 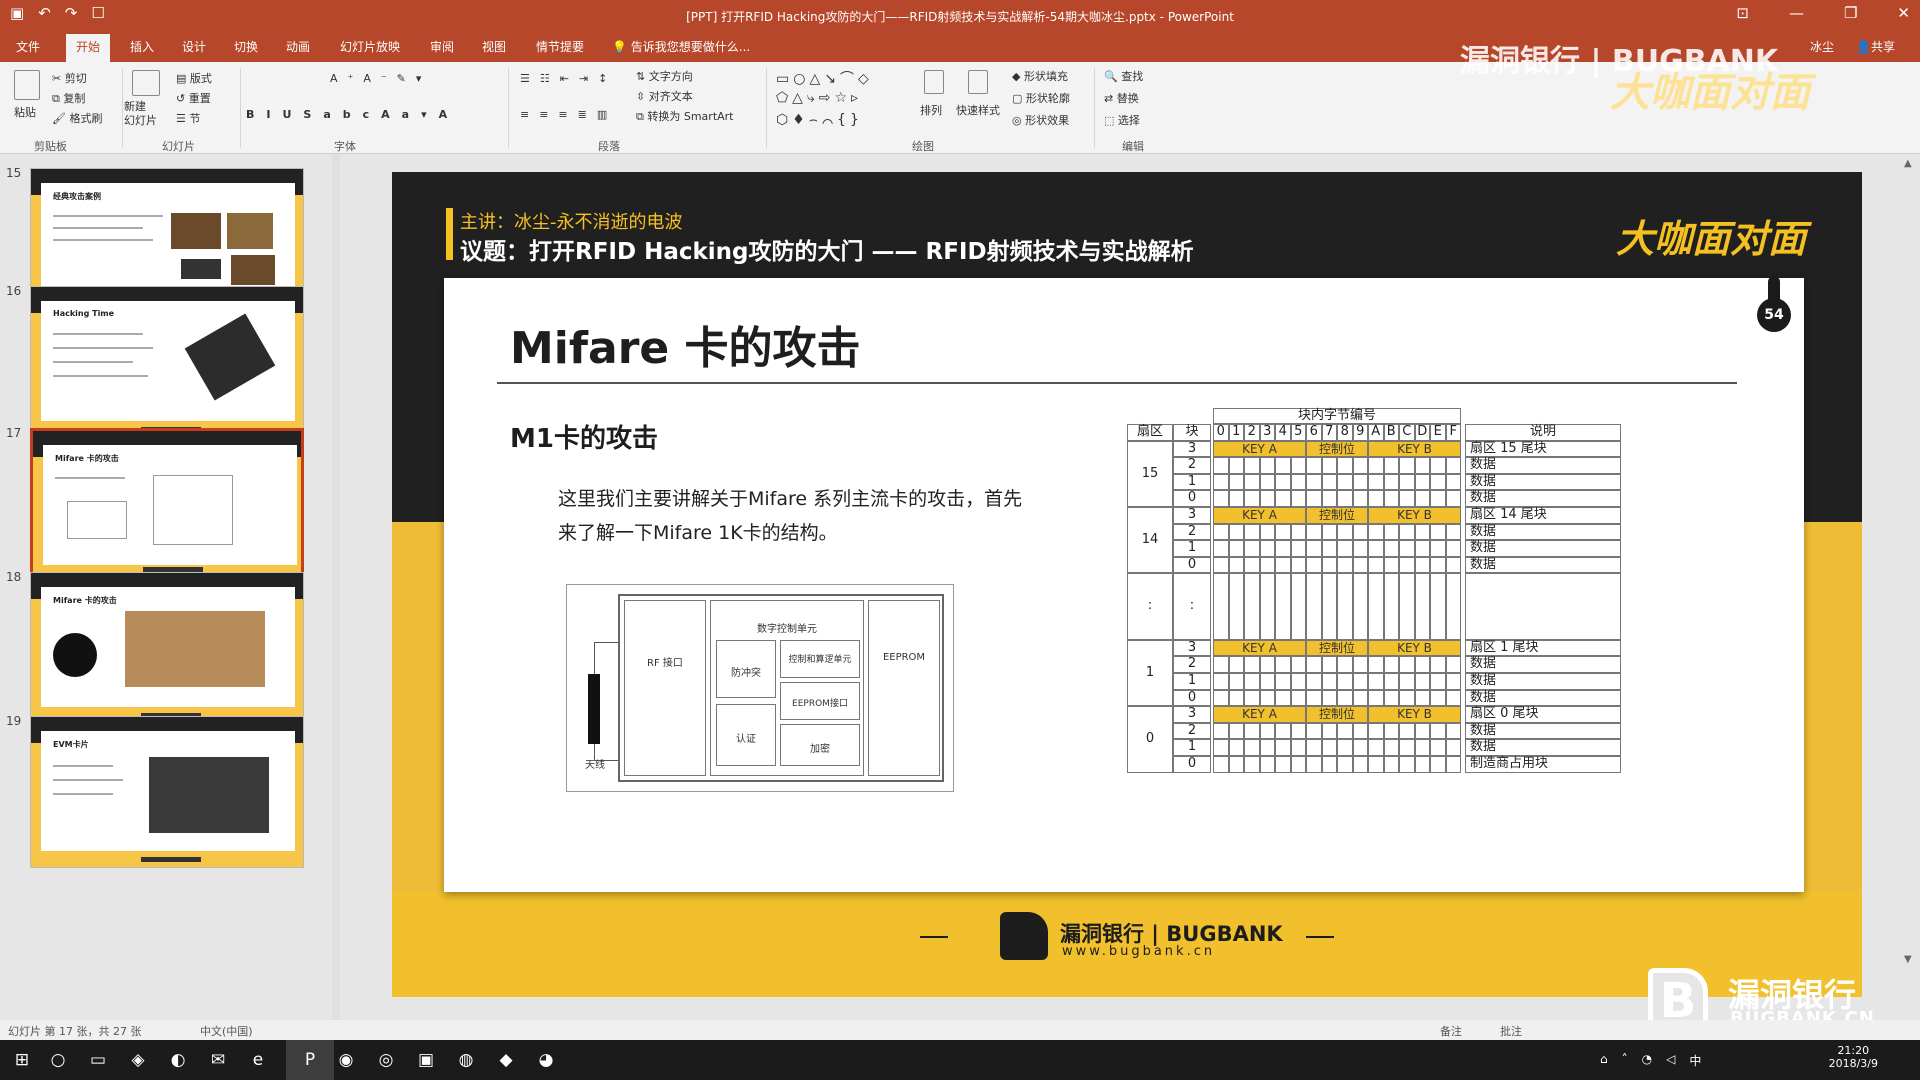 What do you see at coordinates (1041, 98) in the screenshot?
I see `shape-outline-button: ▢ 形状轮廓` at bounding box center [1041, 98].